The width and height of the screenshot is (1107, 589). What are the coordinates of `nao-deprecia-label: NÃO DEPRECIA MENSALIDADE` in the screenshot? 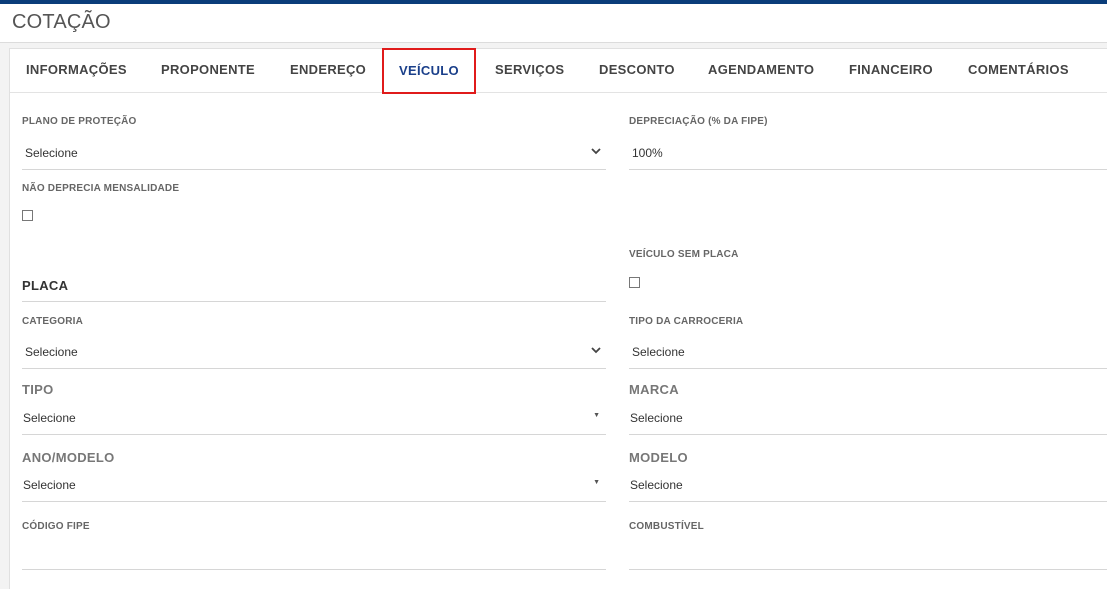 It's located at (101, 188).